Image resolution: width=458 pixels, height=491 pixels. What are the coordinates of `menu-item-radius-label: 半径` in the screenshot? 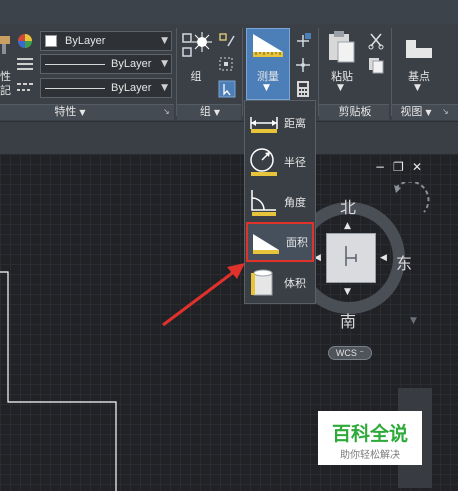 It's located at (295, 162).